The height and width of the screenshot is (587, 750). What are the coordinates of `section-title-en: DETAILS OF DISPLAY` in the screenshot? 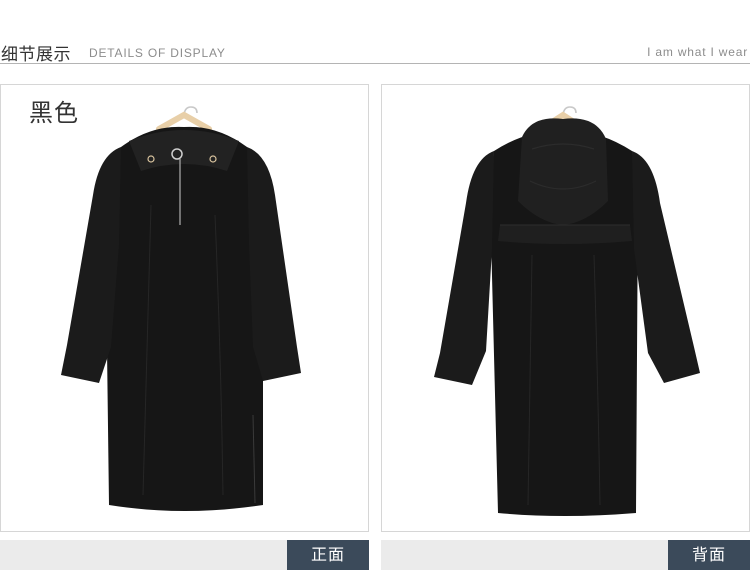 It's located at (157, 53).